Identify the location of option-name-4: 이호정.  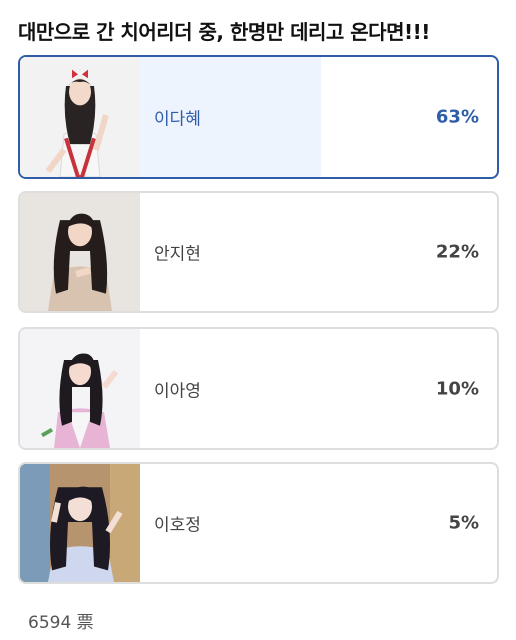
(177, 525).